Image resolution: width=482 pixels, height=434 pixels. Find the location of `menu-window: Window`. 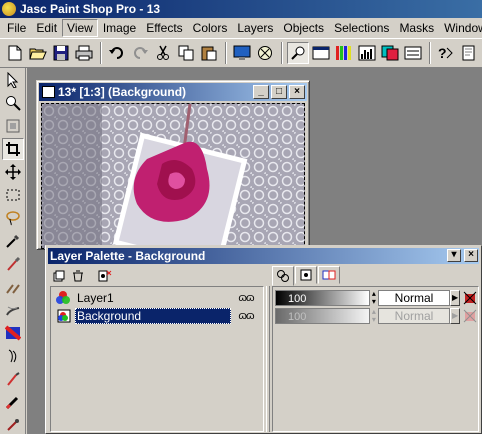

menu-window: Window is located at coordinates (460, 28).